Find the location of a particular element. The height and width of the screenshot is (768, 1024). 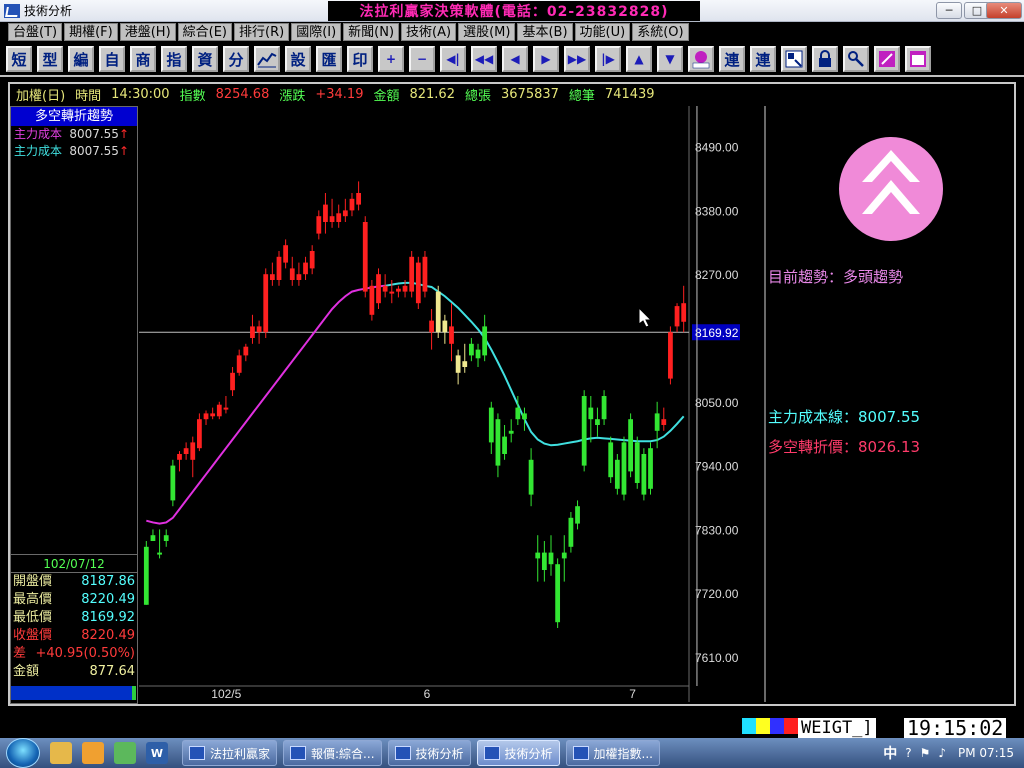

minimize-button: ─ is located at coordinates (949, 10).